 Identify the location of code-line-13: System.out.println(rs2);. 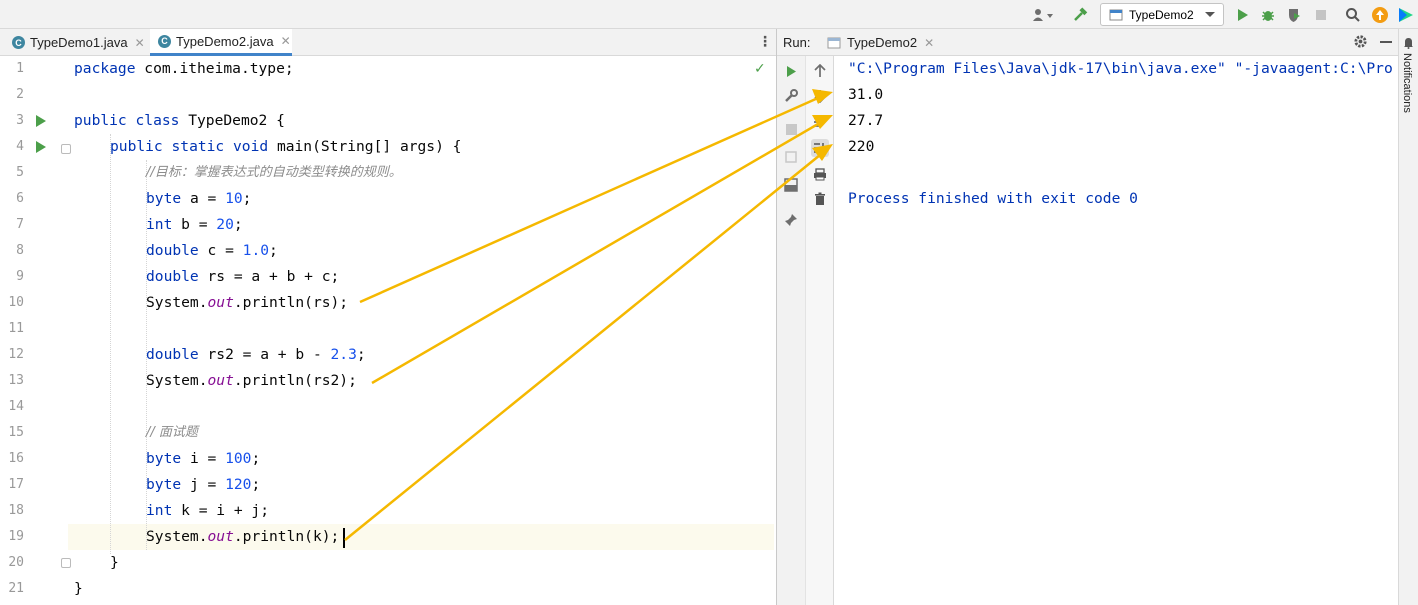
(251, 381).